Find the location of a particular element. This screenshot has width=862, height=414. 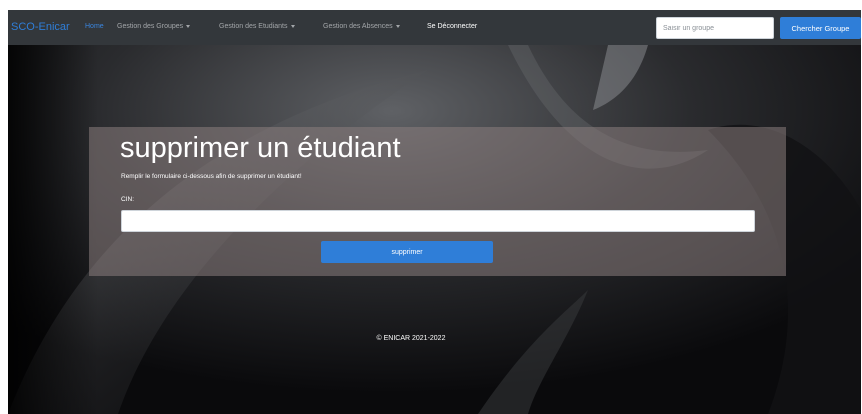

page-title: supprimer un étudiant is located at coordinates (260, 148).